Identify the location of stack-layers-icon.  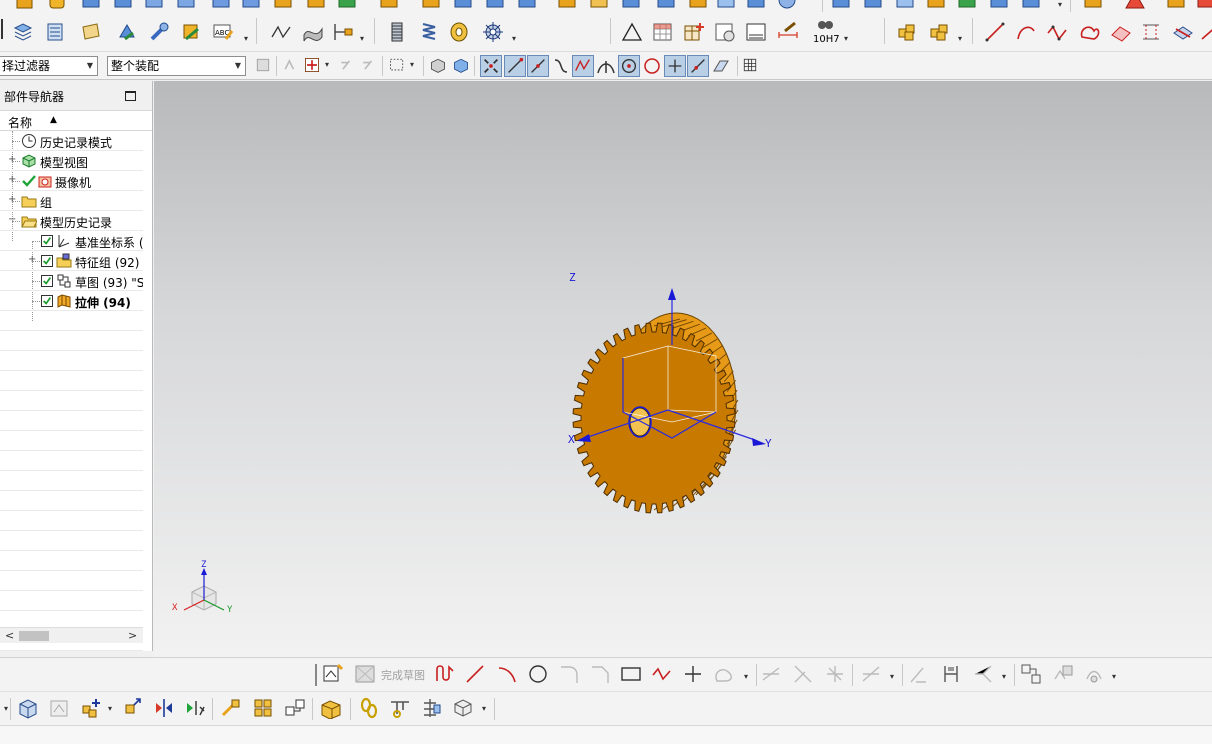
(23, 32).